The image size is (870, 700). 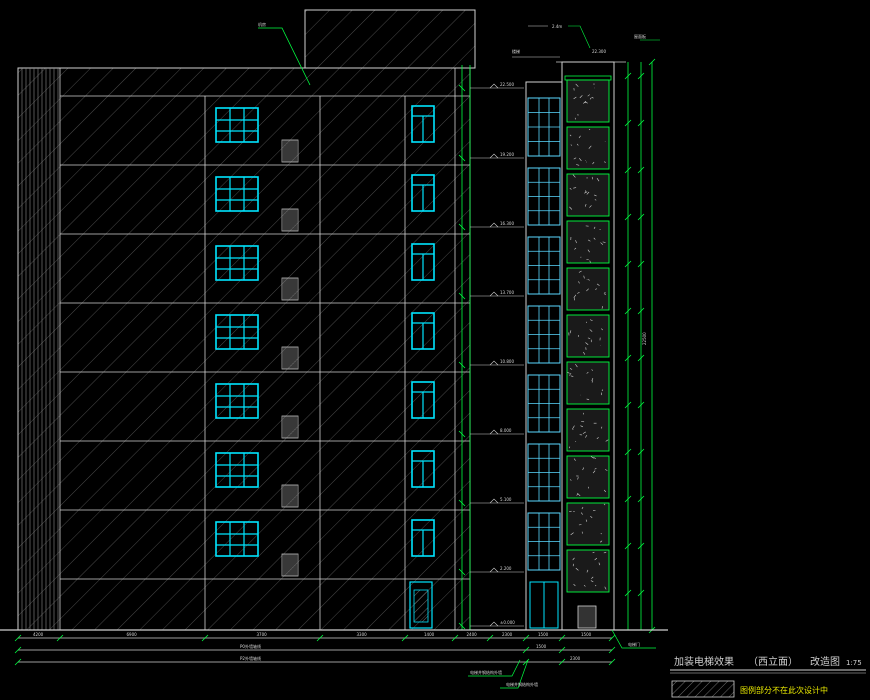 I want to click on title-block: 加装电梯效果 （西立面） 改造图 1:75 图例部分不在此次设计中, so click(x=768, y=676).